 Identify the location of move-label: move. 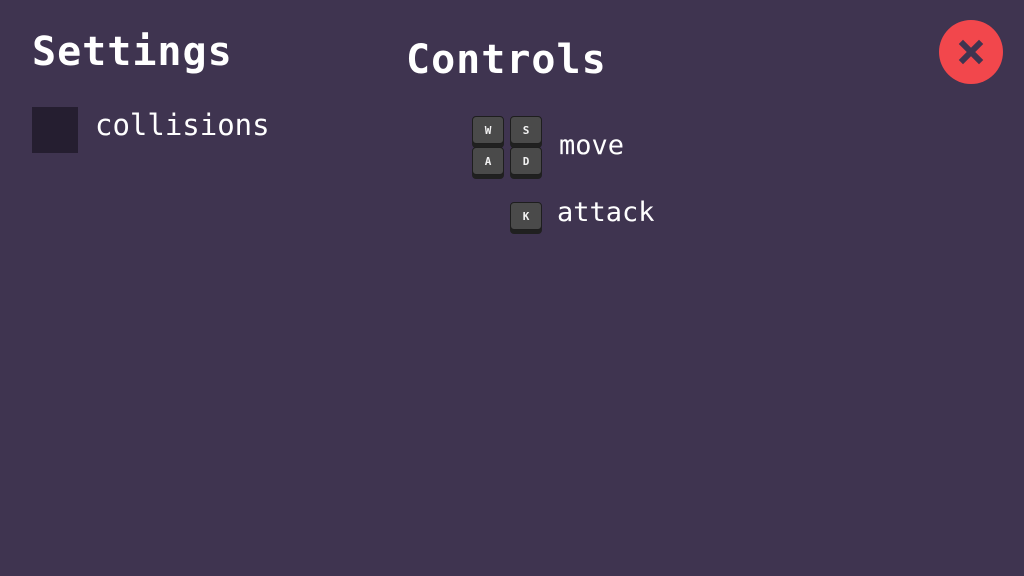
(592, 145).